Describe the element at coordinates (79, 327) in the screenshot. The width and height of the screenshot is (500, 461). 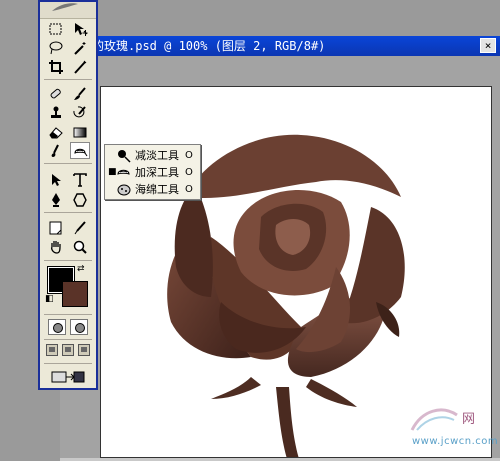
I see `quick-mask-button` at that location.